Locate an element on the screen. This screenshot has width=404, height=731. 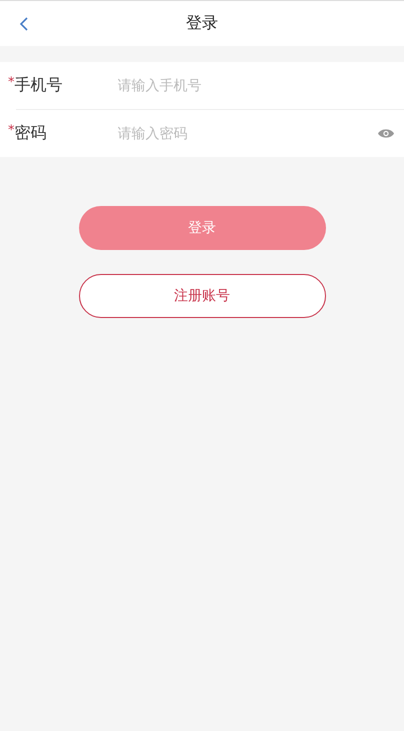
eye-icon is located at coordinates (386, 133).